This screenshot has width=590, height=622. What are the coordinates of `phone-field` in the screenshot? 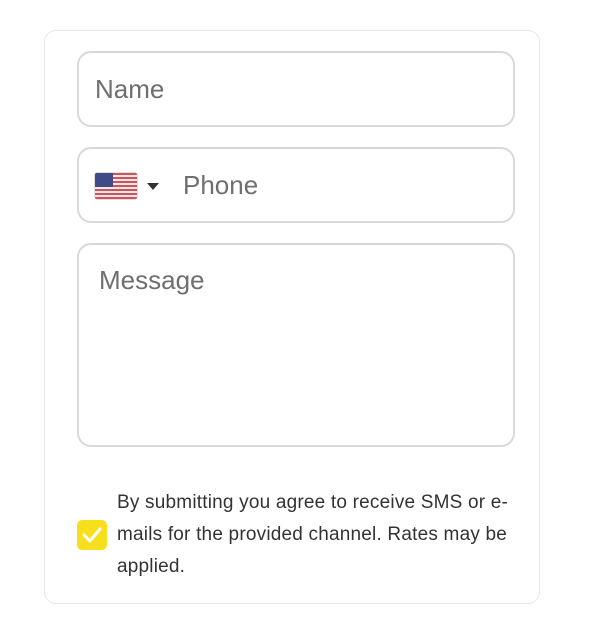 It's located at (296, 185).